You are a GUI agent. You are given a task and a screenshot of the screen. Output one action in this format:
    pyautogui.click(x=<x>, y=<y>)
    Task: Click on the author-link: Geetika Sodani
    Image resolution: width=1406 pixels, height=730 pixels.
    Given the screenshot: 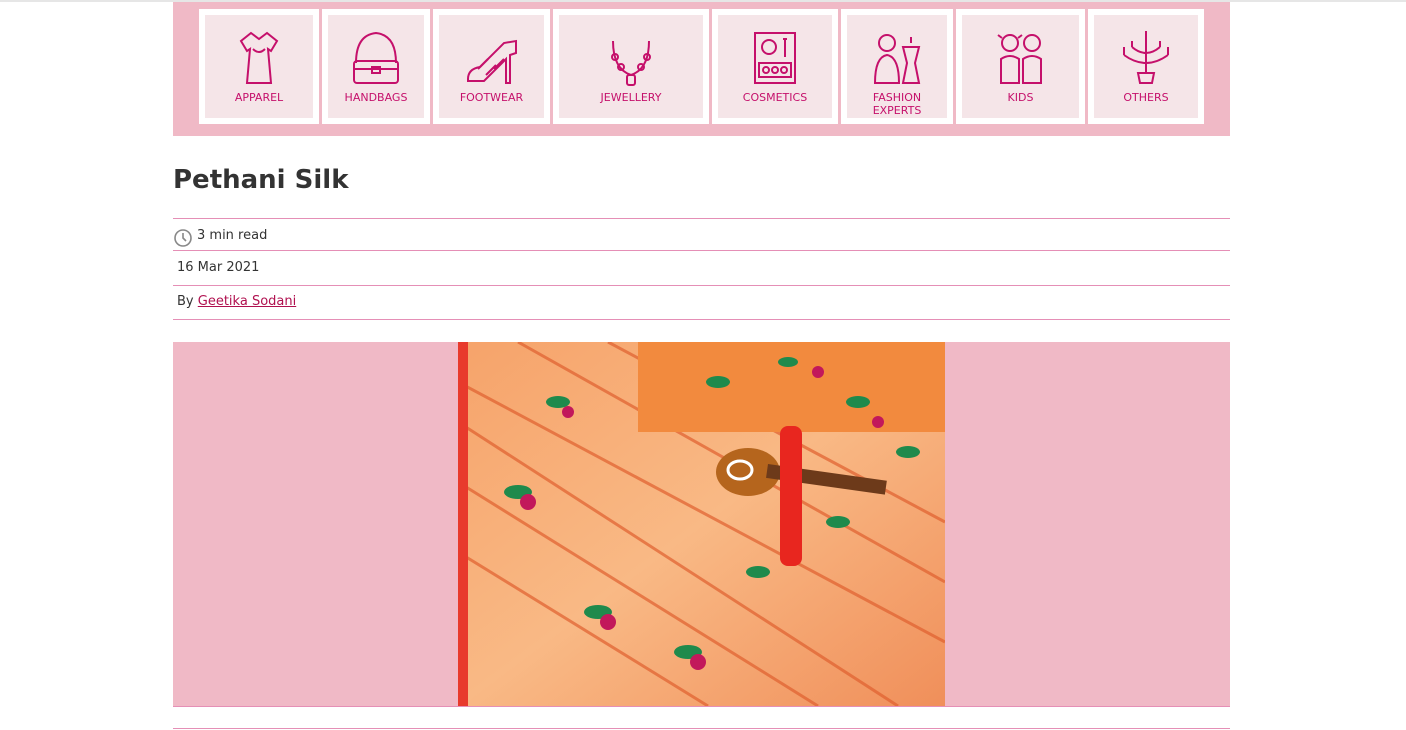 What is the action you would take?
    pyautogui.click(x=247, y=301)
    